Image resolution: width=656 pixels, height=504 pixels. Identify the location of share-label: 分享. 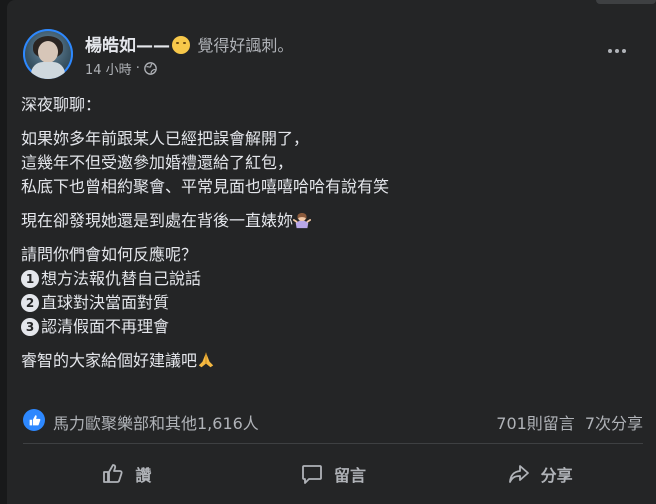
(556, 475).